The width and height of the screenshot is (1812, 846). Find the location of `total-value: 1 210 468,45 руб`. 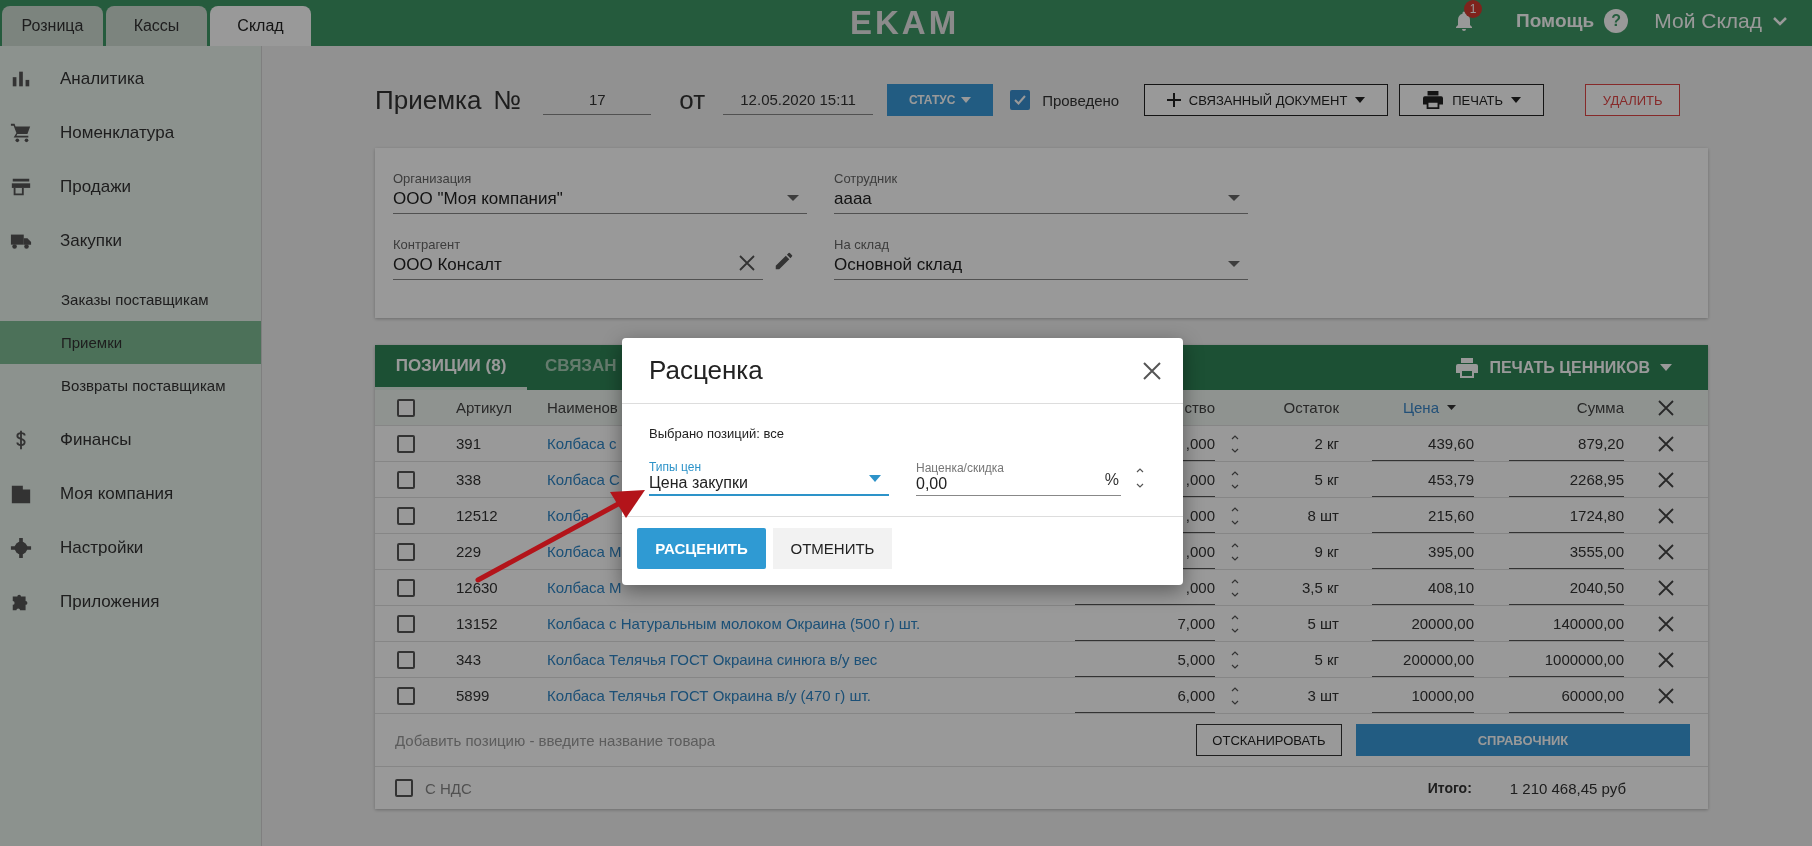

total-value: 1 210 468,45 руб is located at coordinates (1567, 788).